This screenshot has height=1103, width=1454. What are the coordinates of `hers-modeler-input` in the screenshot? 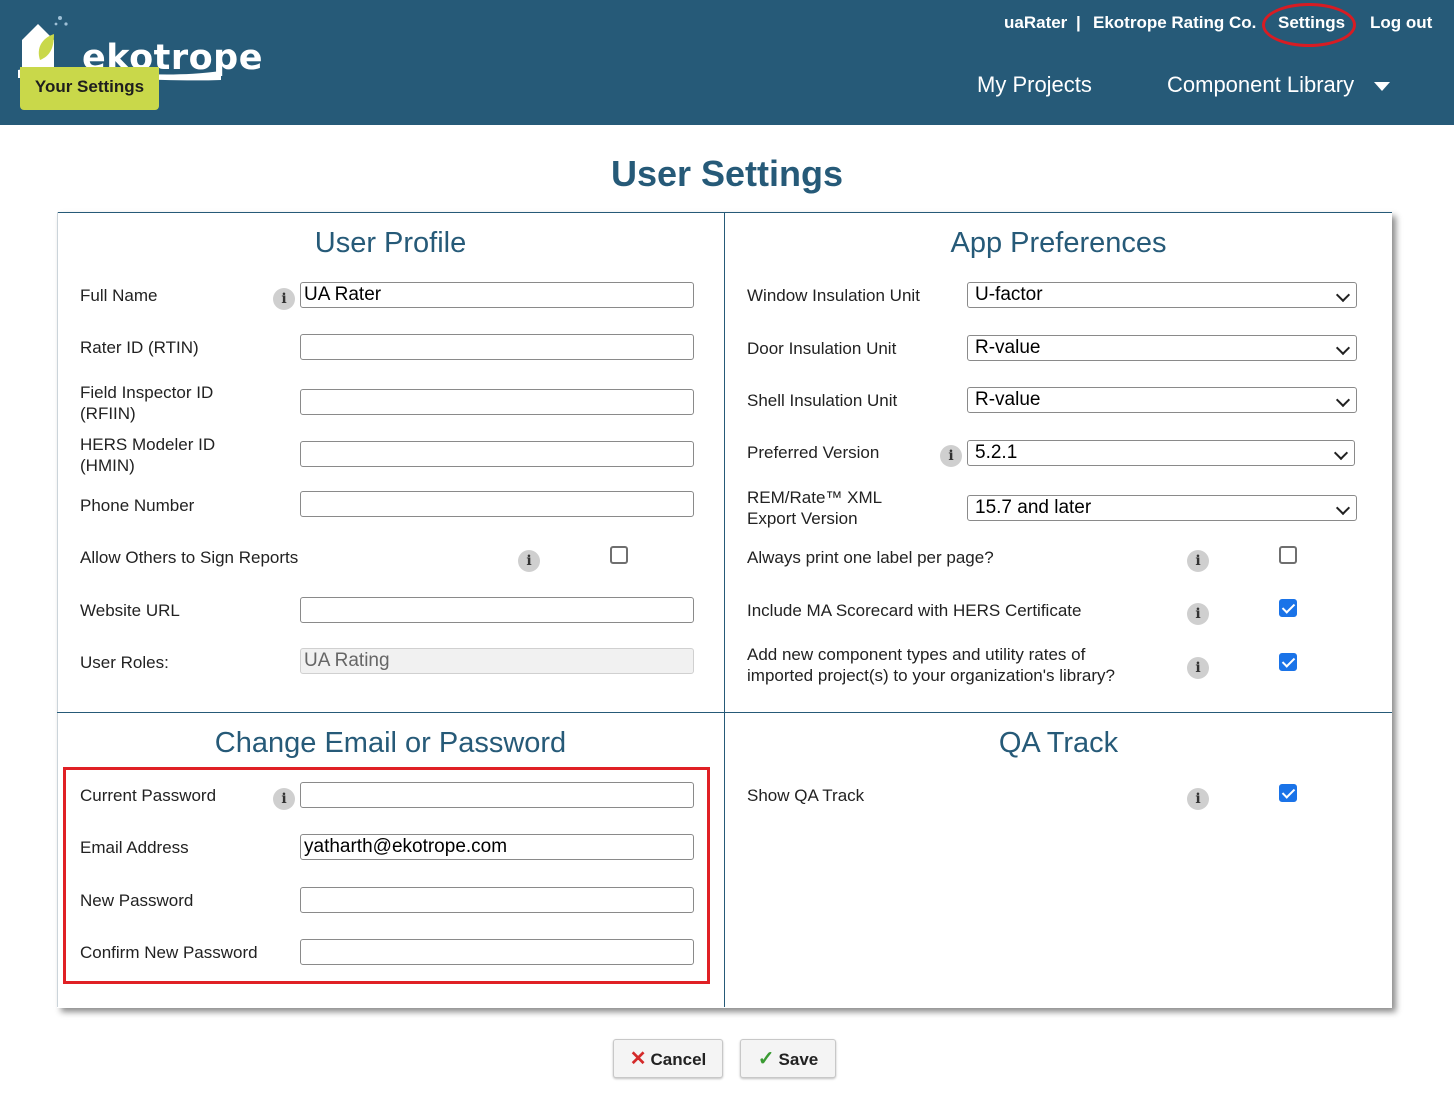 It's located at (497, 454).